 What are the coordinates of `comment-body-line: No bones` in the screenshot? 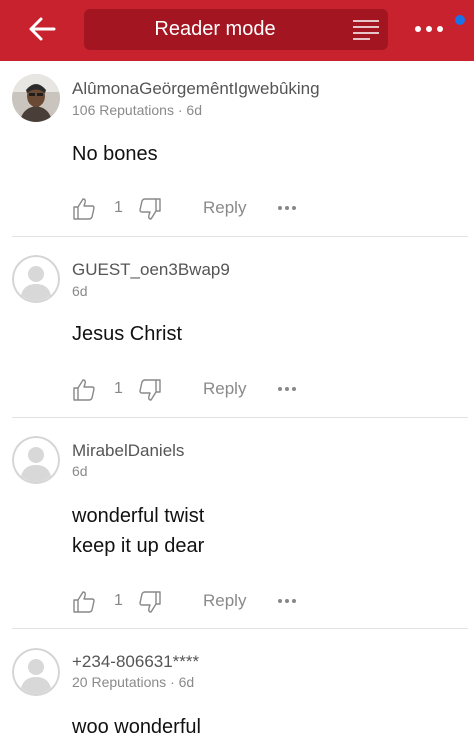 It's located at (115, 154).